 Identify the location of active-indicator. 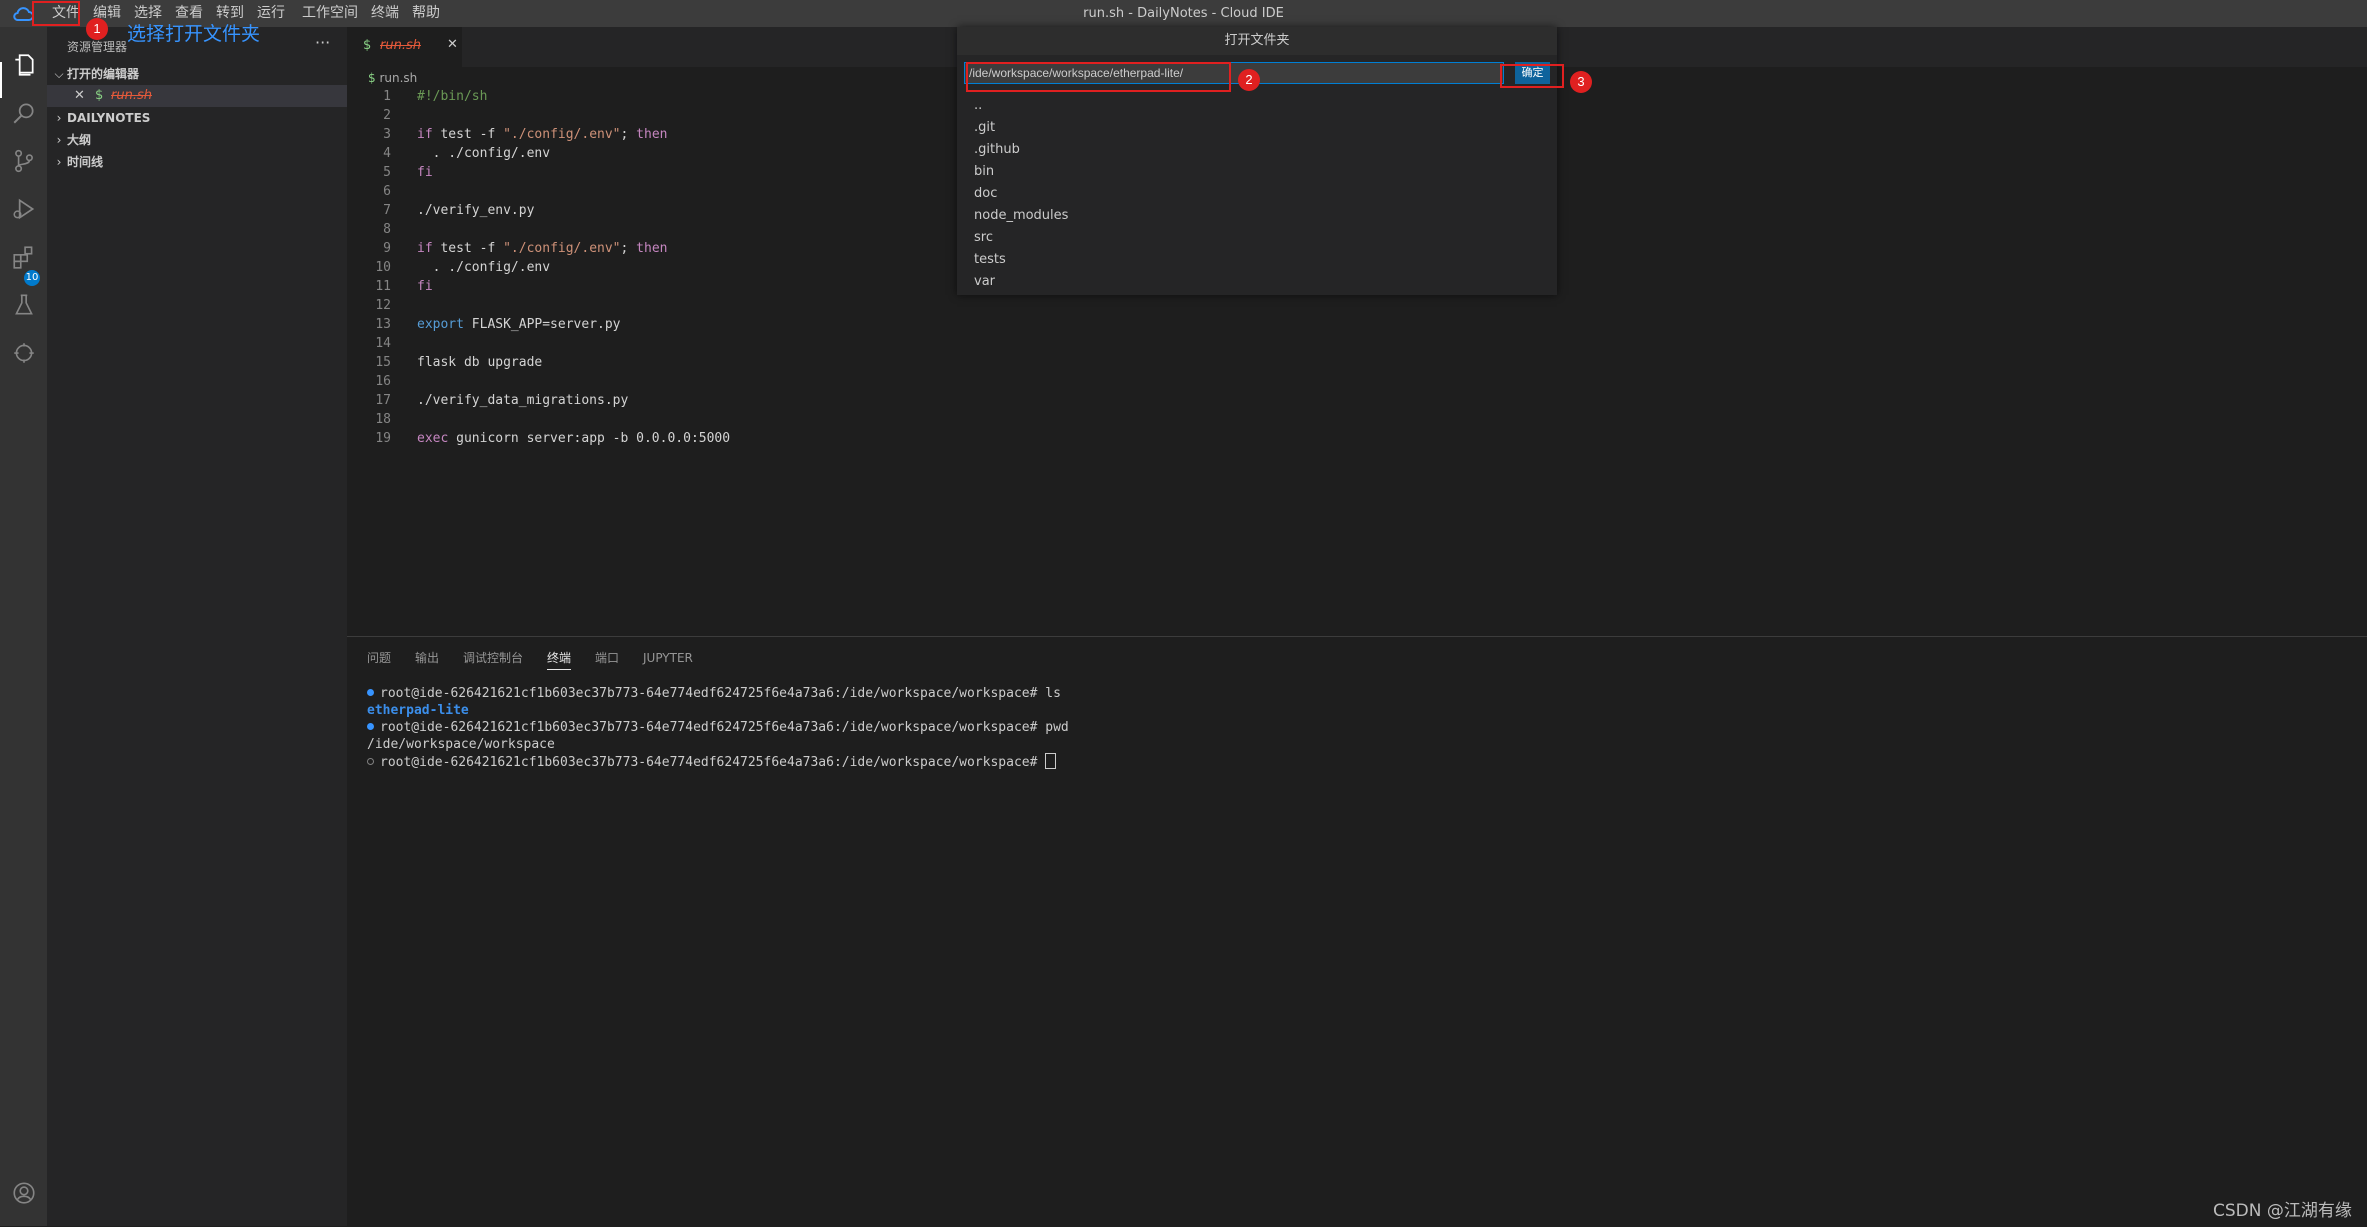
(1, 80).